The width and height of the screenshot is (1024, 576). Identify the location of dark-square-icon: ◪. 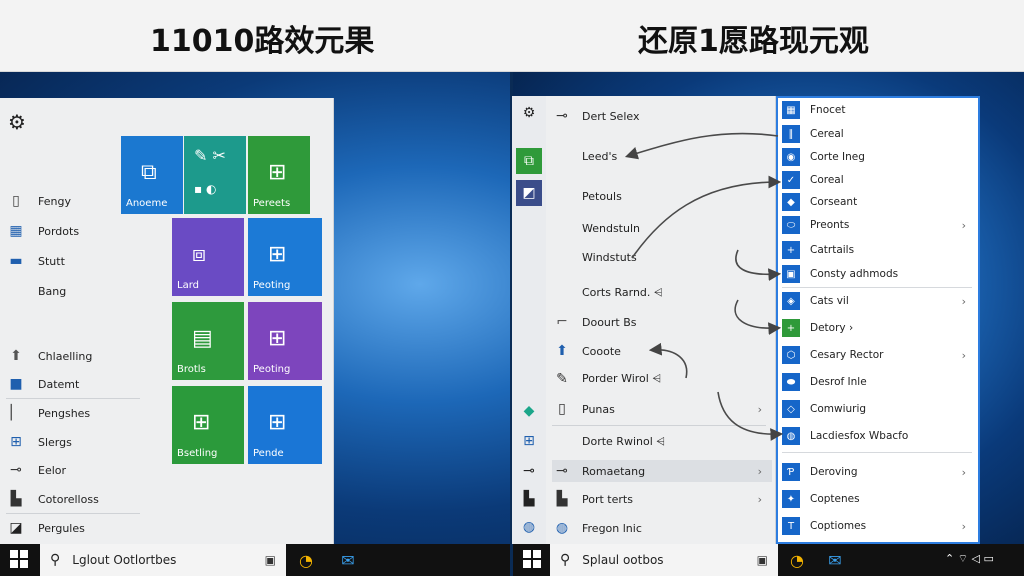
(16, 528).